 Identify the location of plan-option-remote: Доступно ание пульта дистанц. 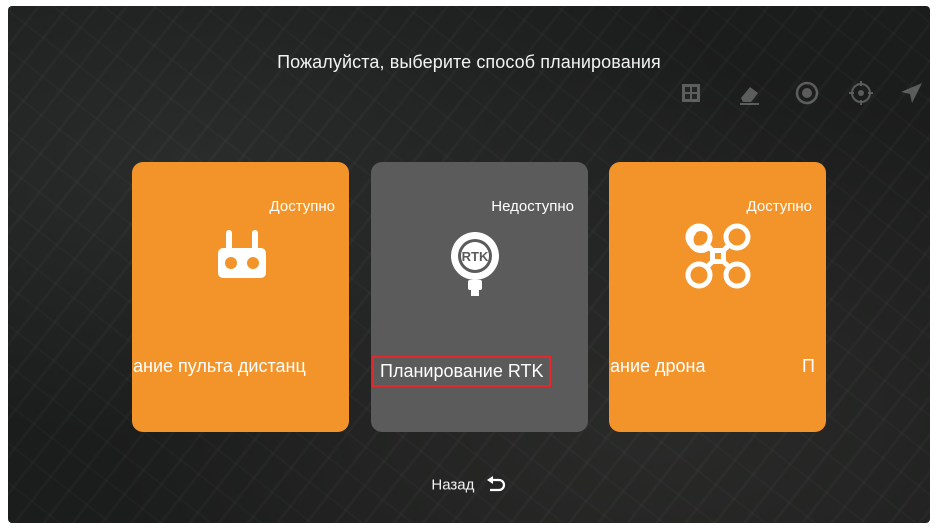
(240, 297).